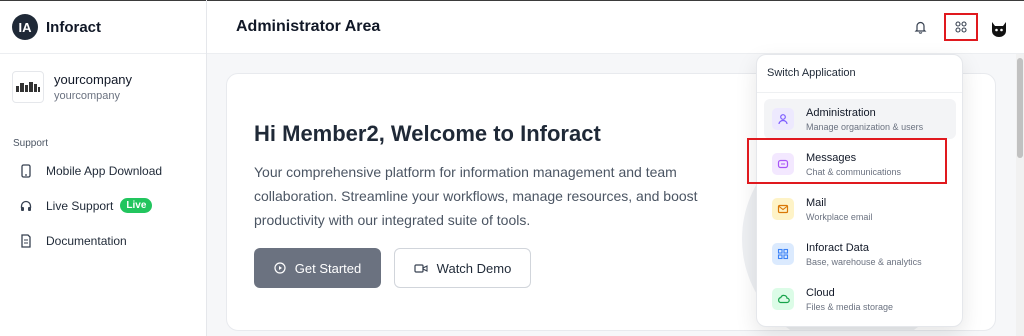 Image resolution: width=1024 pixels, height=336 pixels. What do you see at coordinates (783, 254) in the screenshot?
I see `grid-data-icon` at bounding box center [783, 254].